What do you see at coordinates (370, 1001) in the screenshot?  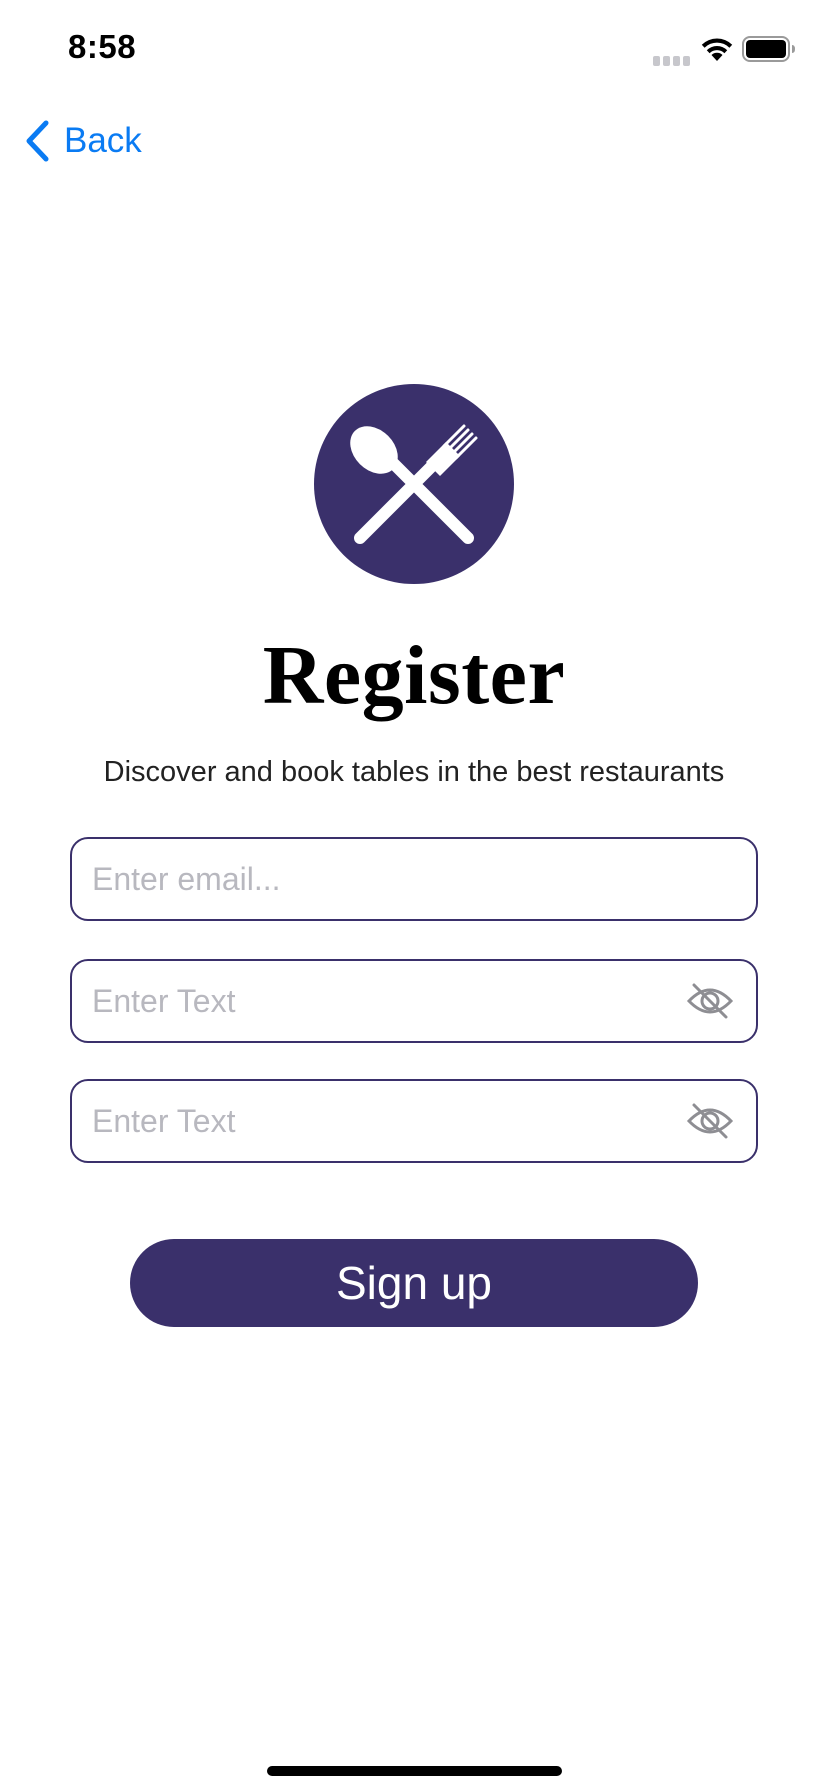 I see `password-input` at bounding box center [370, 1001].